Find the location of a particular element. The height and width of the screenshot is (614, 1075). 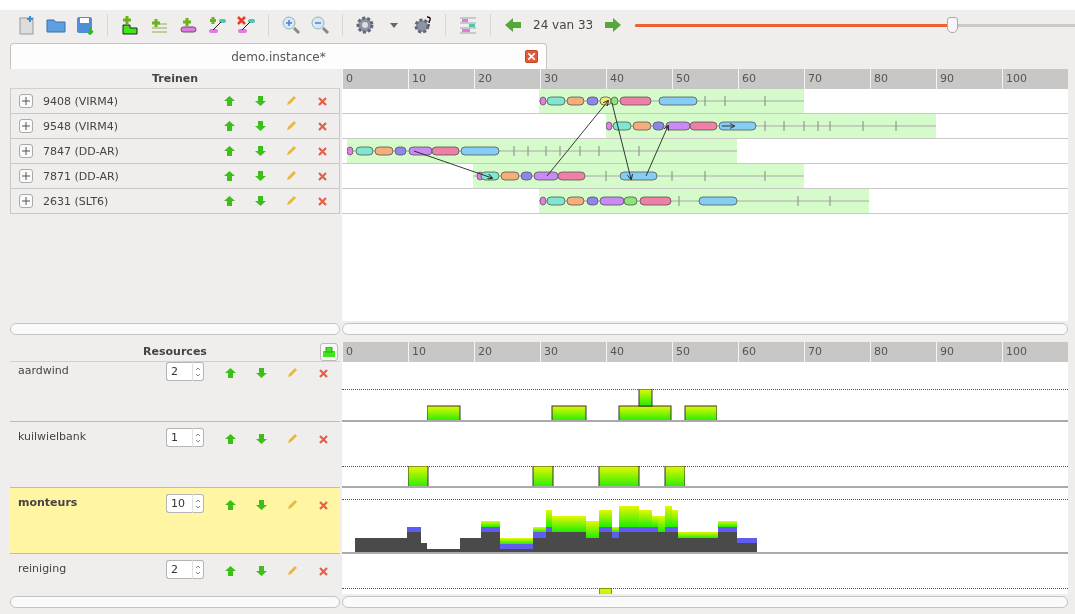

zoom-out-icon is located at coordinates (320, 25).